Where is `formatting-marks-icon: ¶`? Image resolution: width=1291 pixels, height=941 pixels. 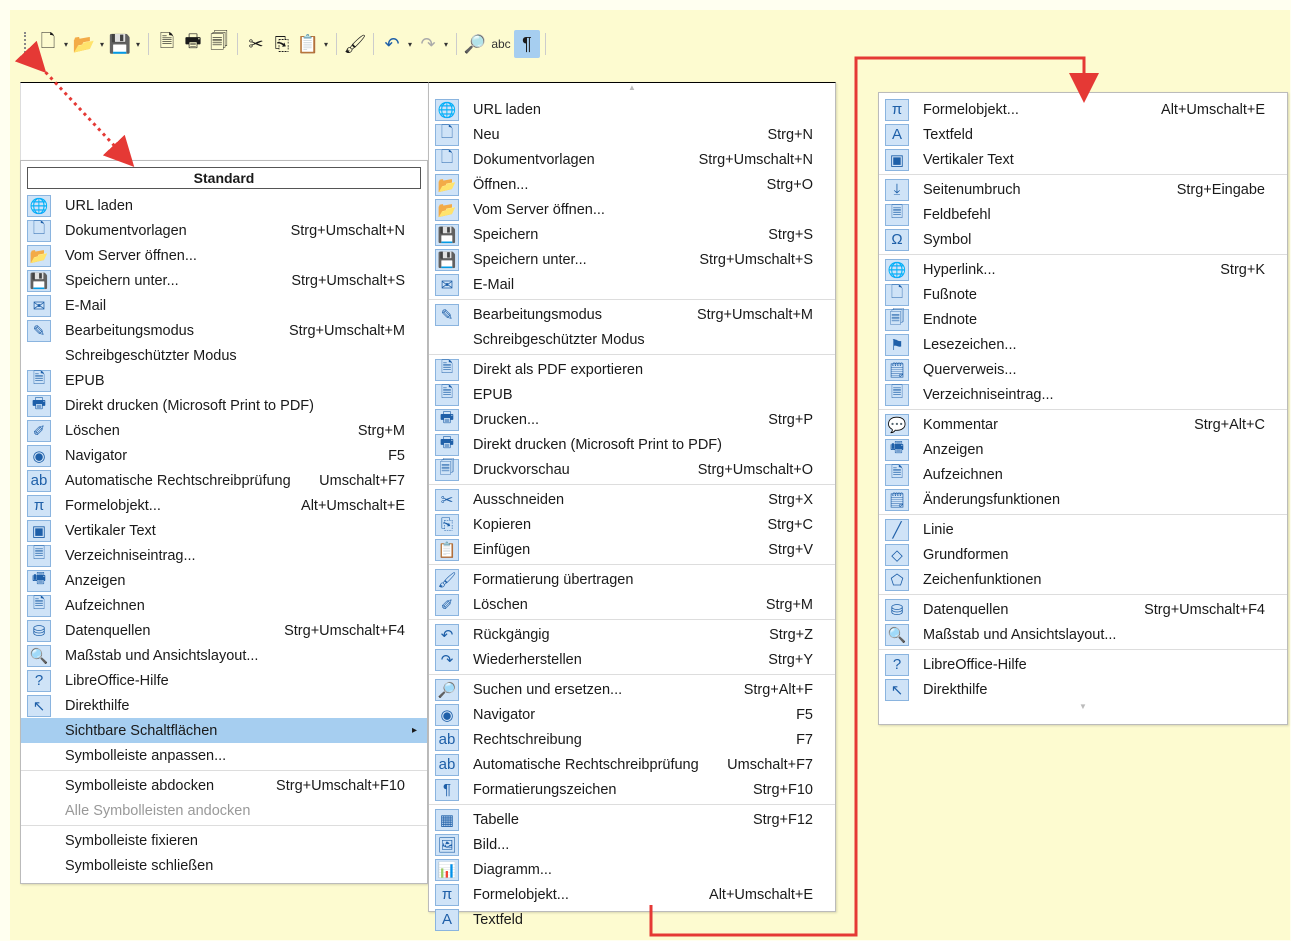 formatting-marks-icon: ¶ is located at coordinates (527, 44).